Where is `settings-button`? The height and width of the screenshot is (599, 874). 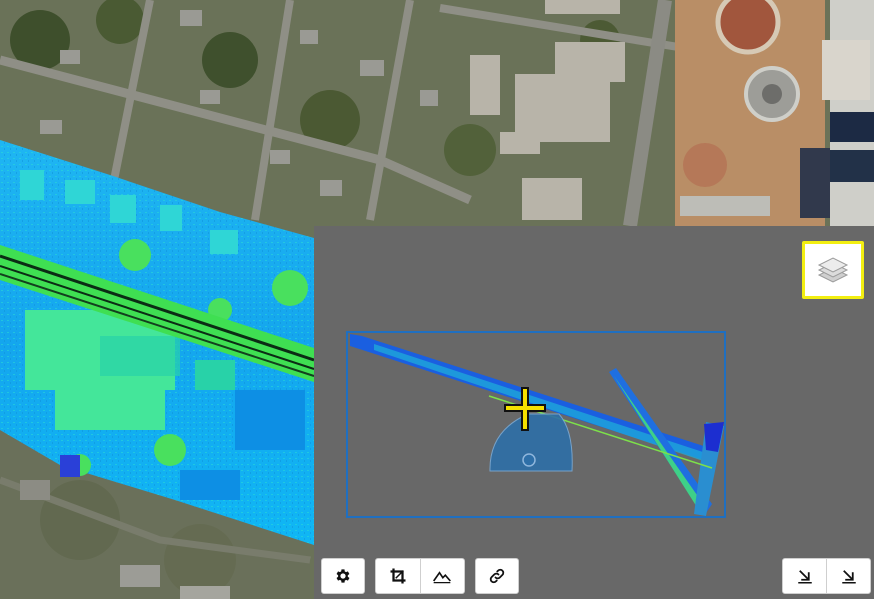
settings-button is located at coordinates (343, 576).